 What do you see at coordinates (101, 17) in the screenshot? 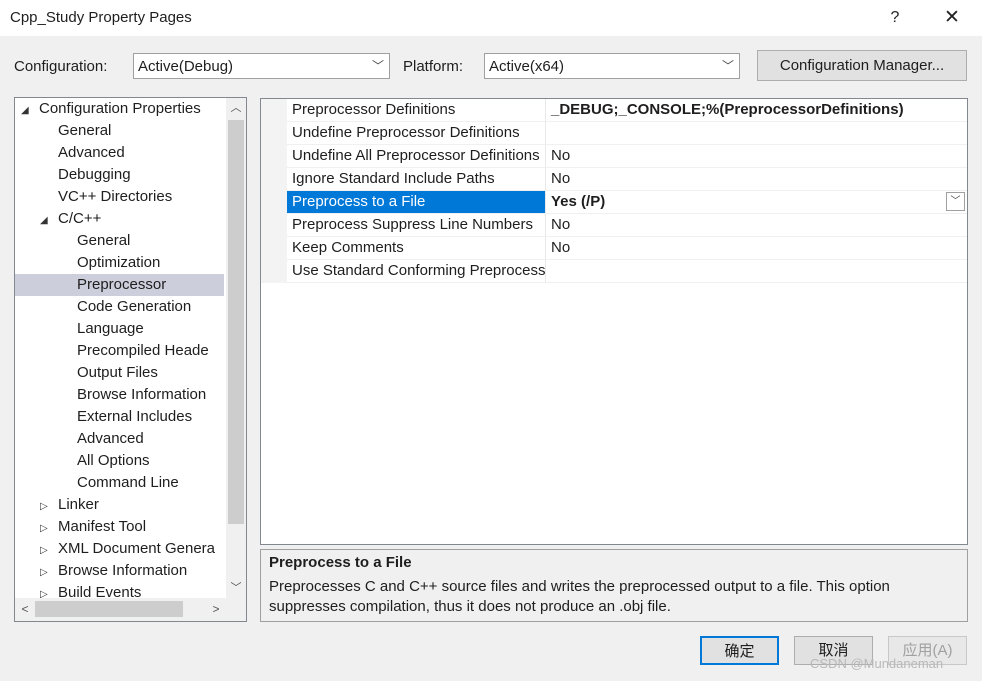
I see `window-title: Cpp_Study Property Pages` at bounding box center [101, 17].